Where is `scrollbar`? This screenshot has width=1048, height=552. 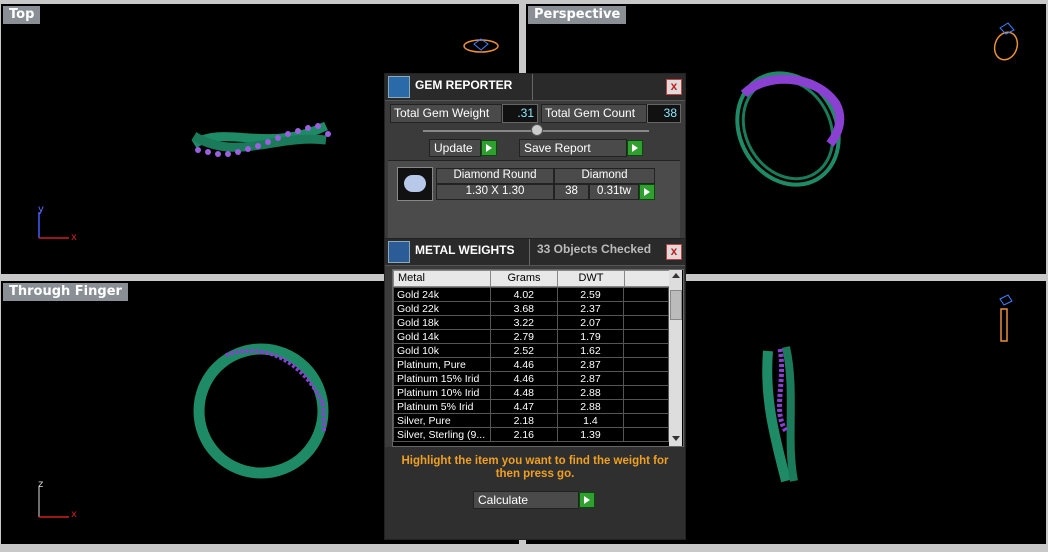 scrollbar is located at coordinates (675, 358).